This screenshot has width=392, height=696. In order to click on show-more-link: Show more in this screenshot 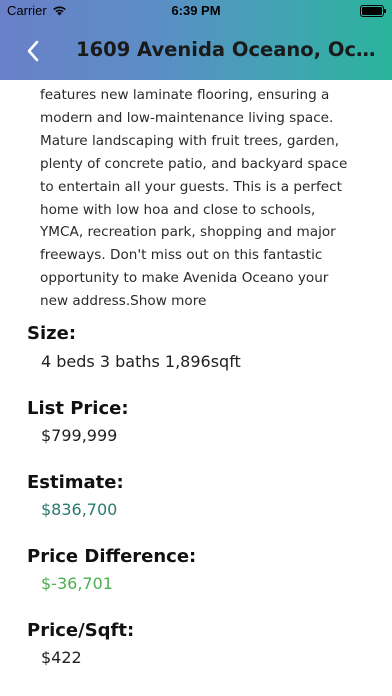, I will do `click(168, 301)`.